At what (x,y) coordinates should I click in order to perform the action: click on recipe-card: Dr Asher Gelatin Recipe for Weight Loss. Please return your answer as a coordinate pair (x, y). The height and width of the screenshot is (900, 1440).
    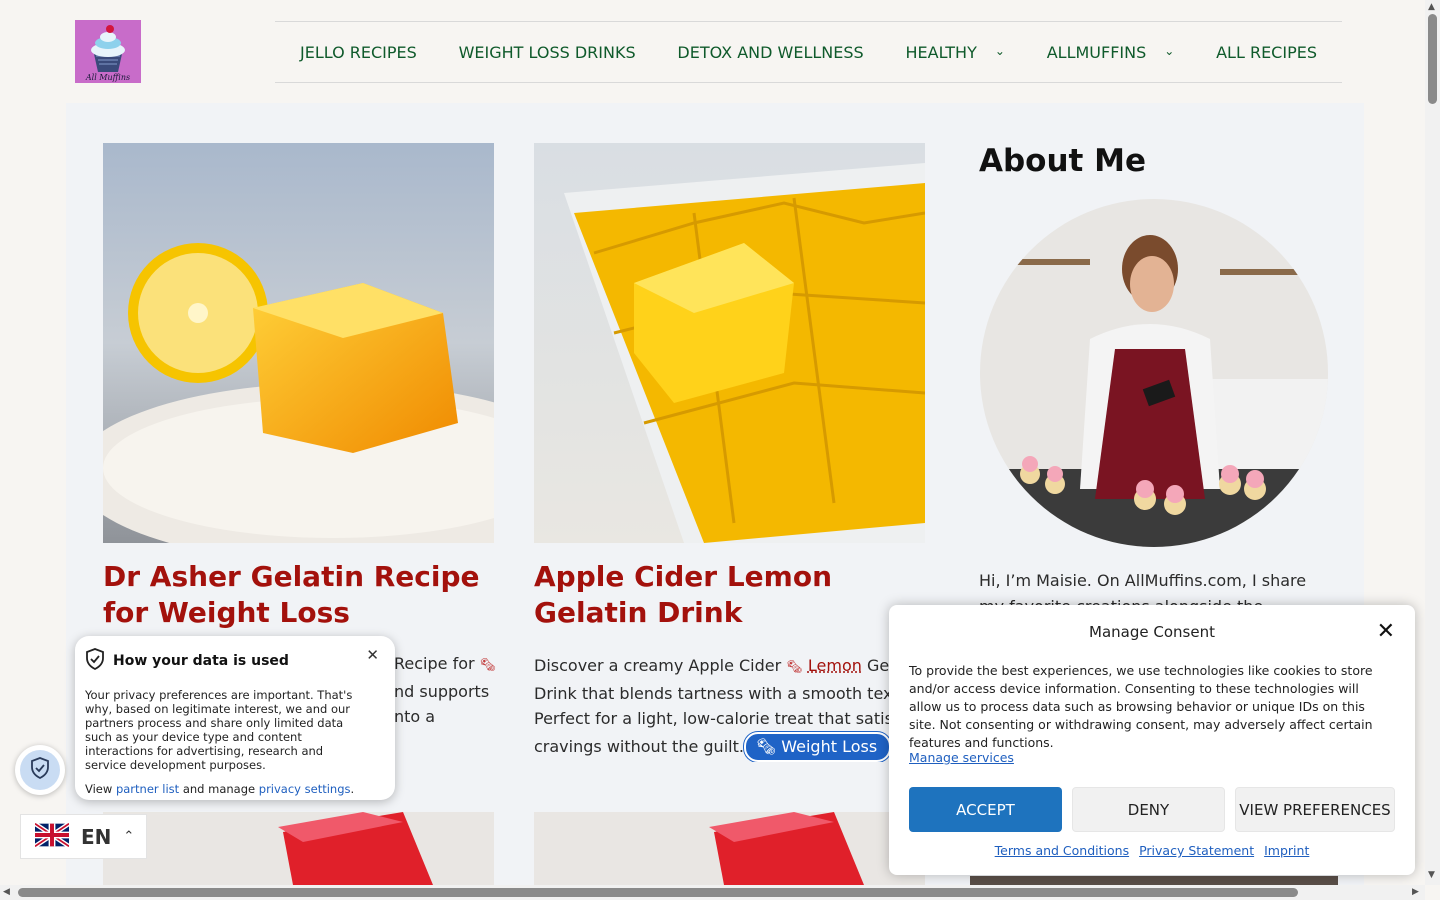
    Looking at the image, I should click on (298, 387).